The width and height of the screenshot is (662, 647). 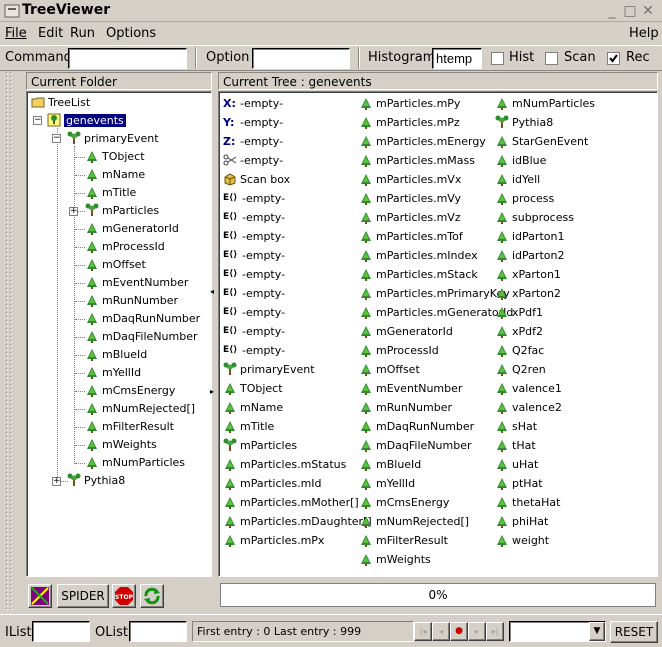 I want to click on list-item: Scan box, so click(x=256, y=179).